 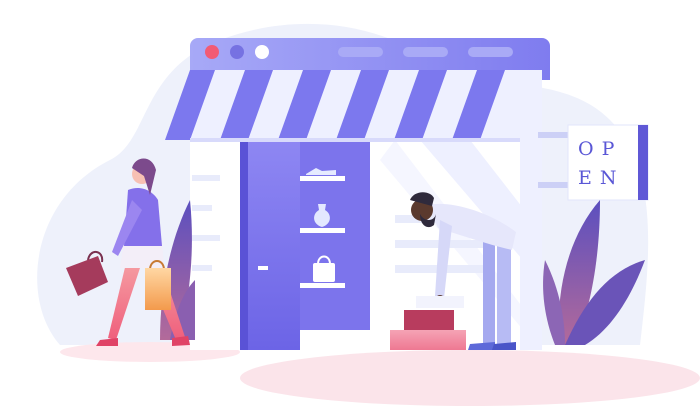 What do you see at coordinates (425, 52) in the screenshot?
I see `browser-tab-bars` at bounding box center [425, 52].